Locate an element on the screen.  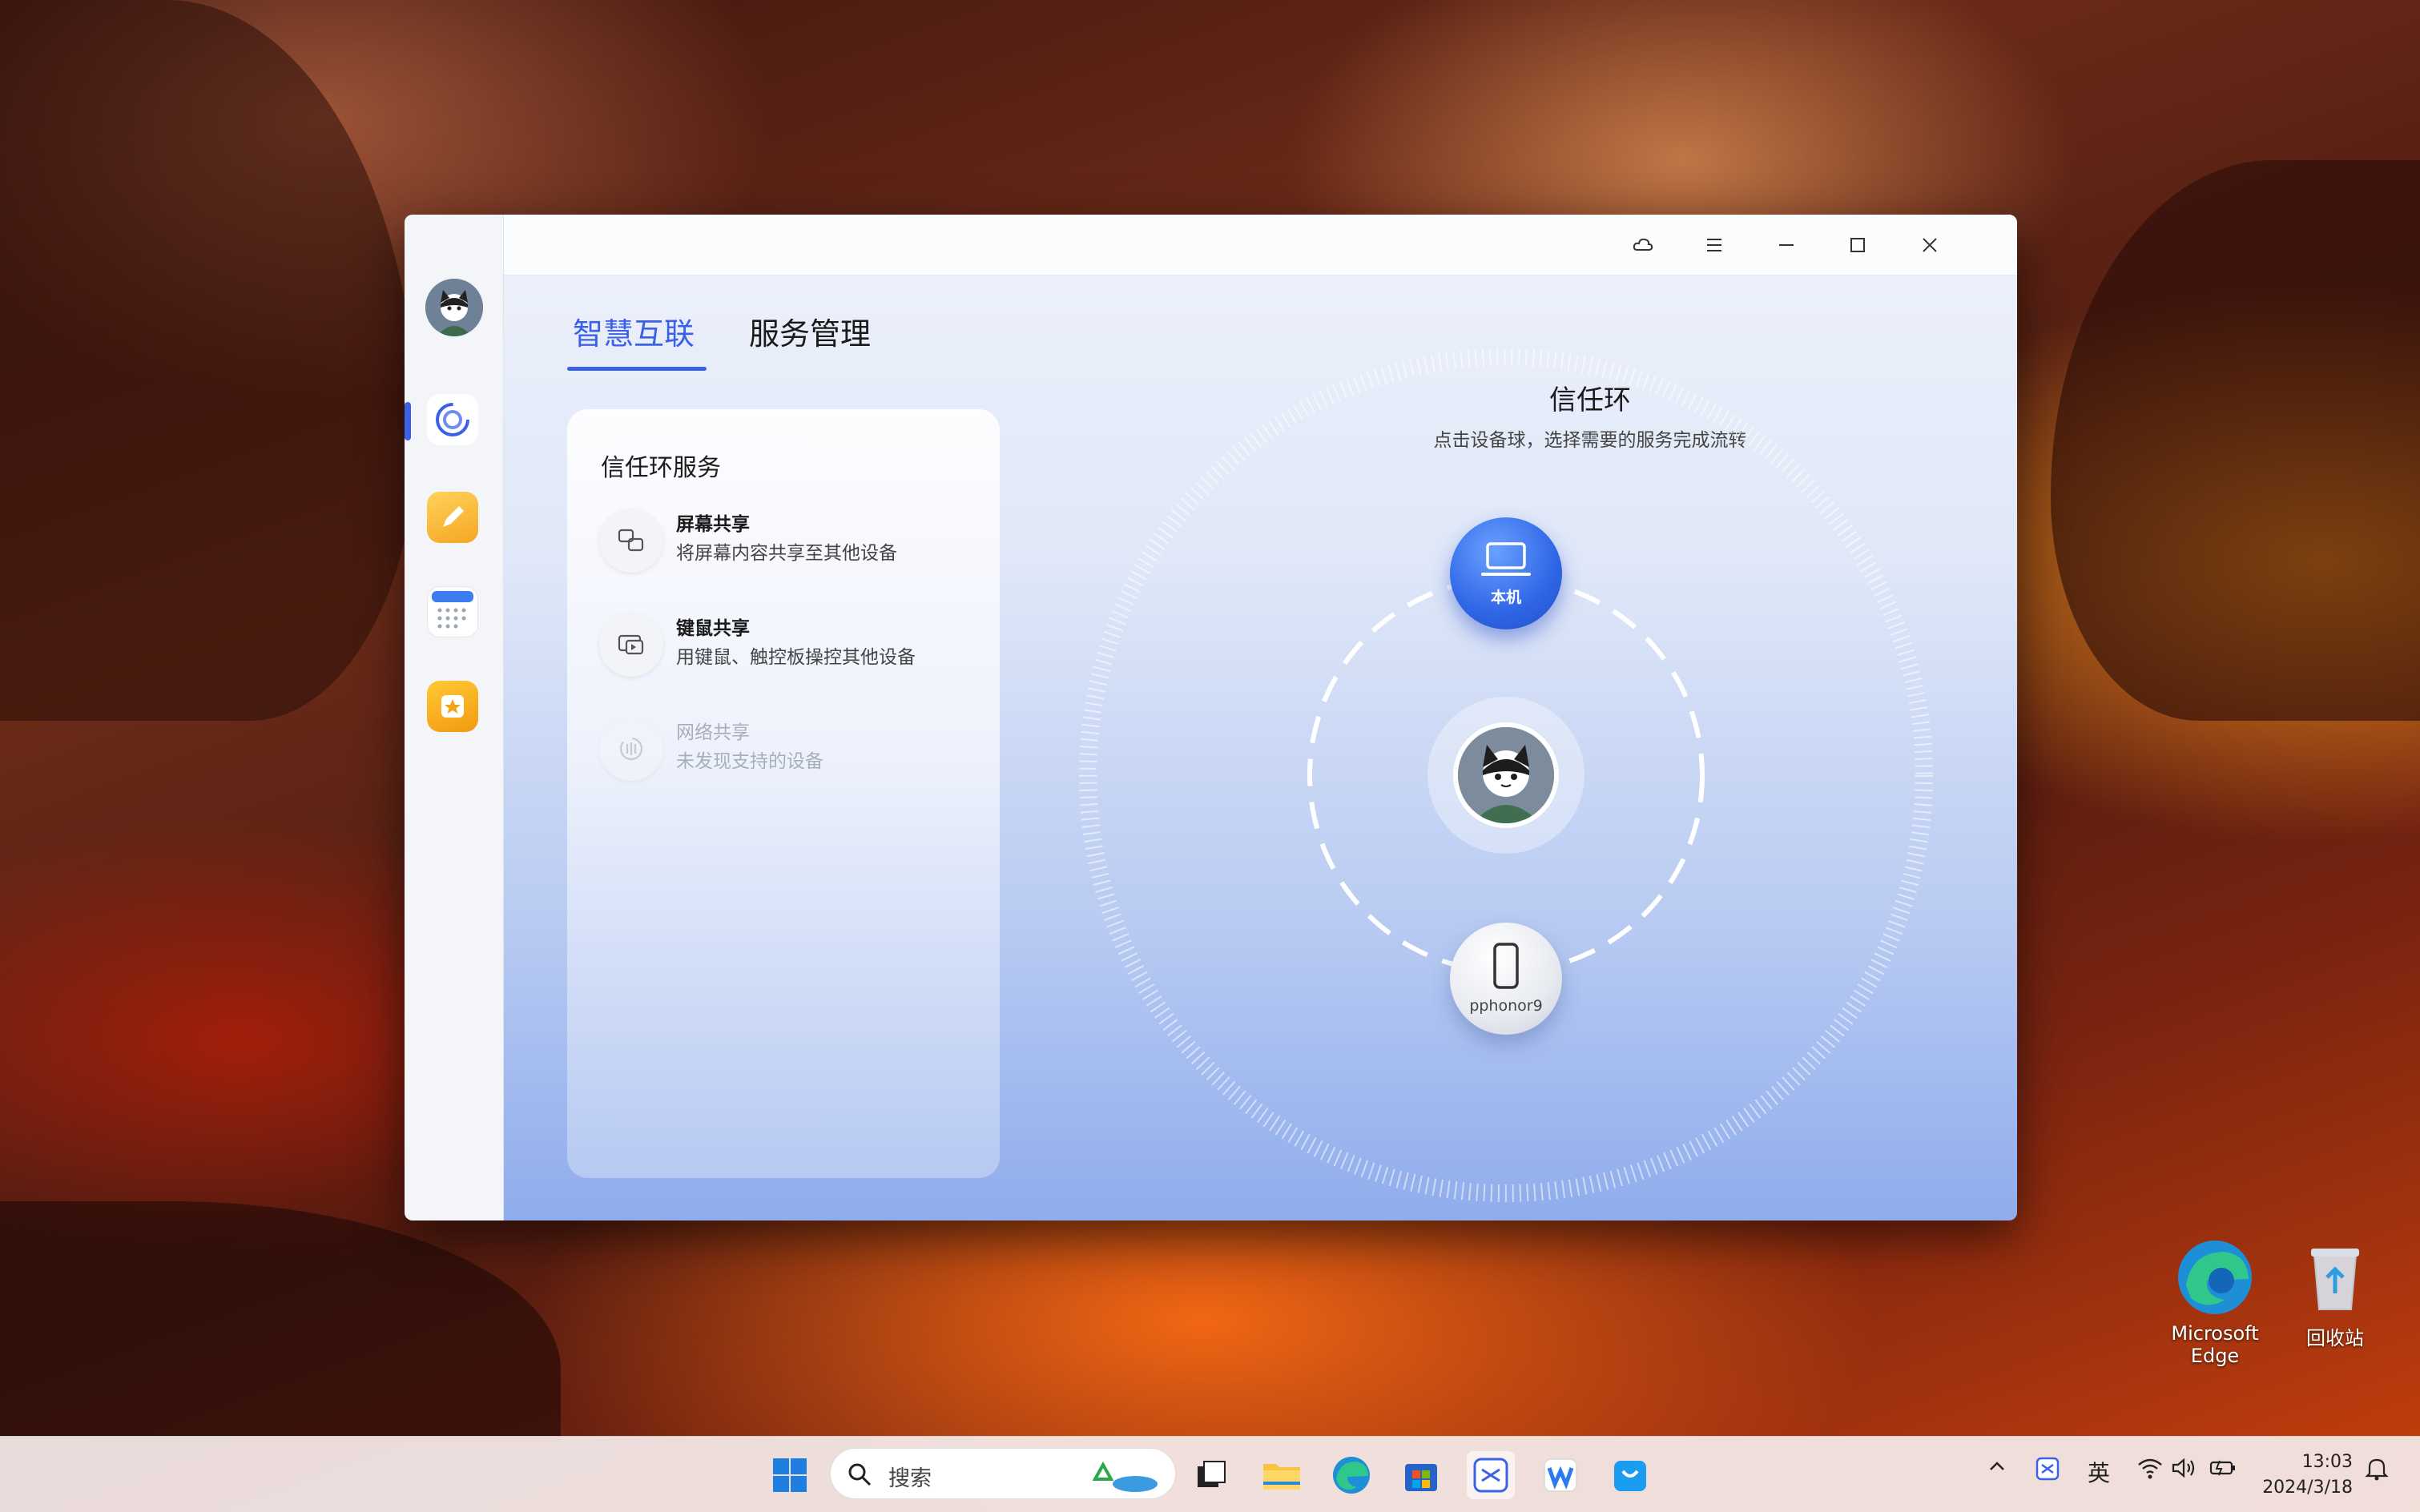
taskbar-app-store is located at coordinates (1421, 1475).